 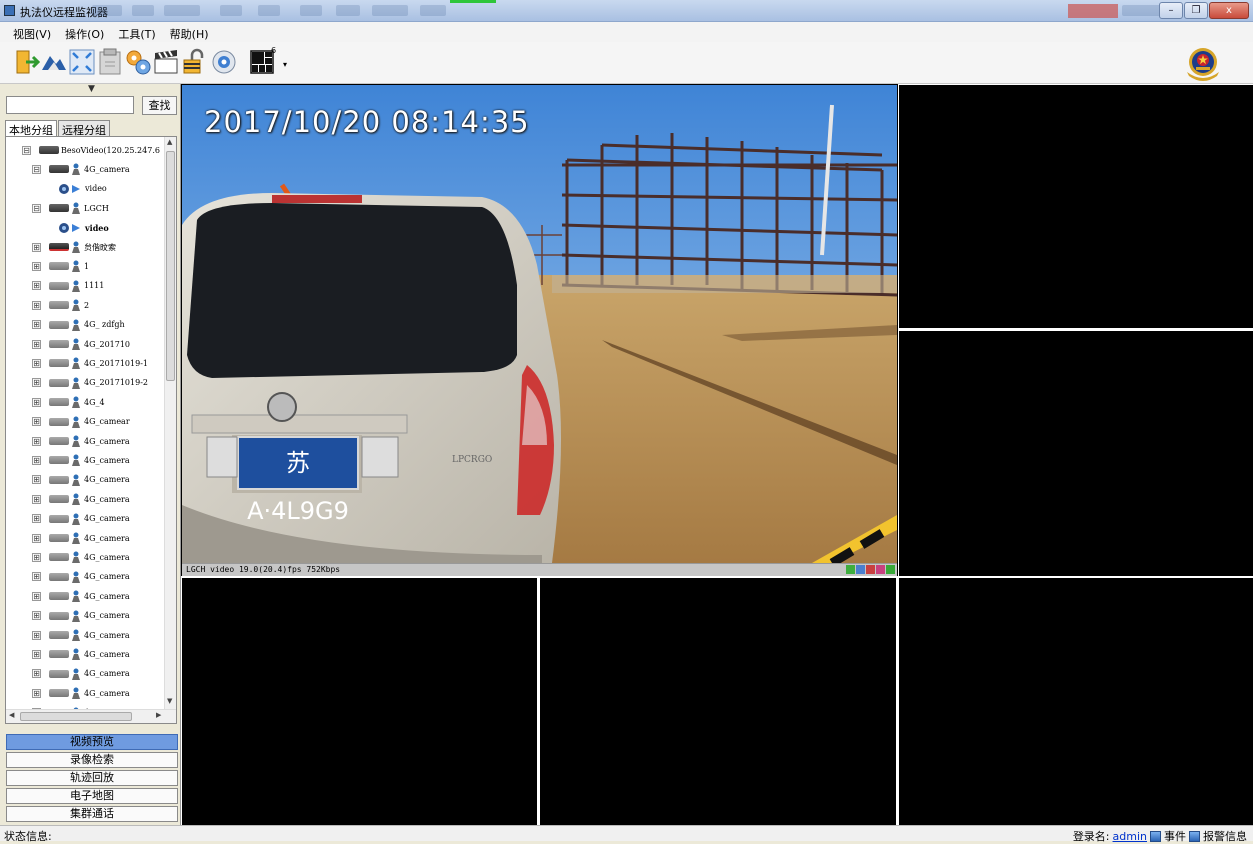 I want to click on nav-record-search: 录像检索, so click(x=92, y=760).